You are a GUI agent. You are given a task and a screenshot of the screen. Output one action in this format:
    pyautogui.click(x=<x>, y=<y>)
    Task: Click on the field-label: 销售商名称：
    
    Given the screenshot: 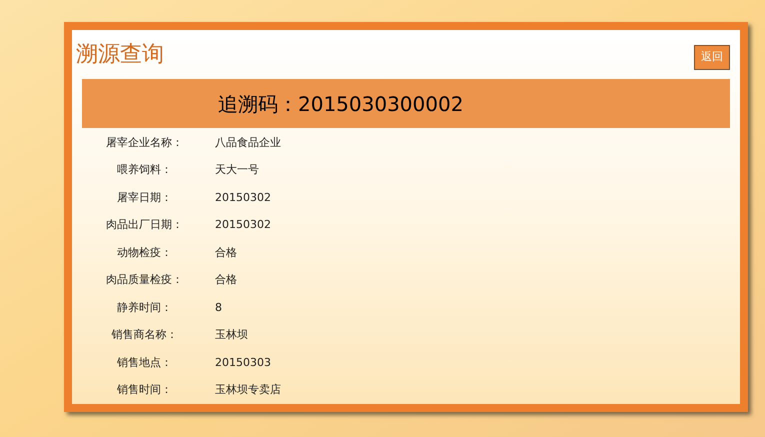 What is the action you would take?
    pyautogui.click(x=144, y=335)
    